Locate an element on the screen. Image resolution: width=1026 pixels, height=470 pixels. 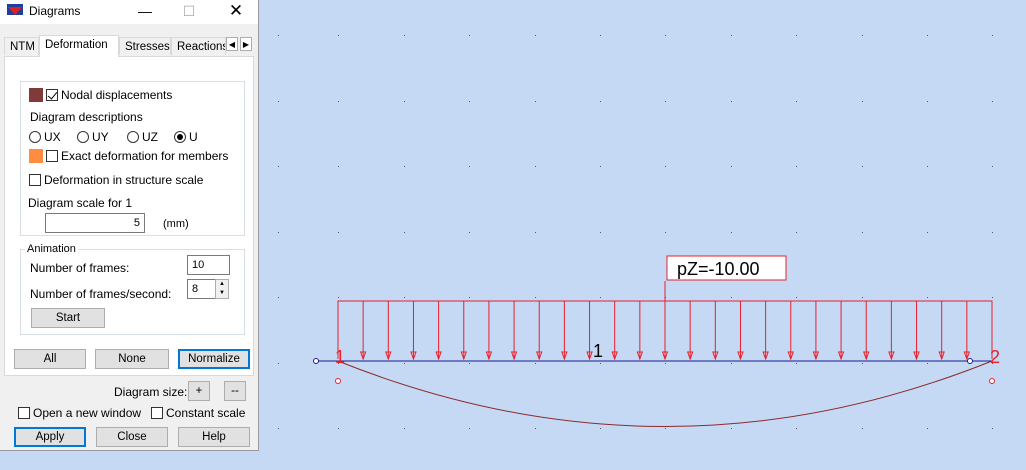
diagram-scale-unit: (mm) is located at coordinates (176, 224).